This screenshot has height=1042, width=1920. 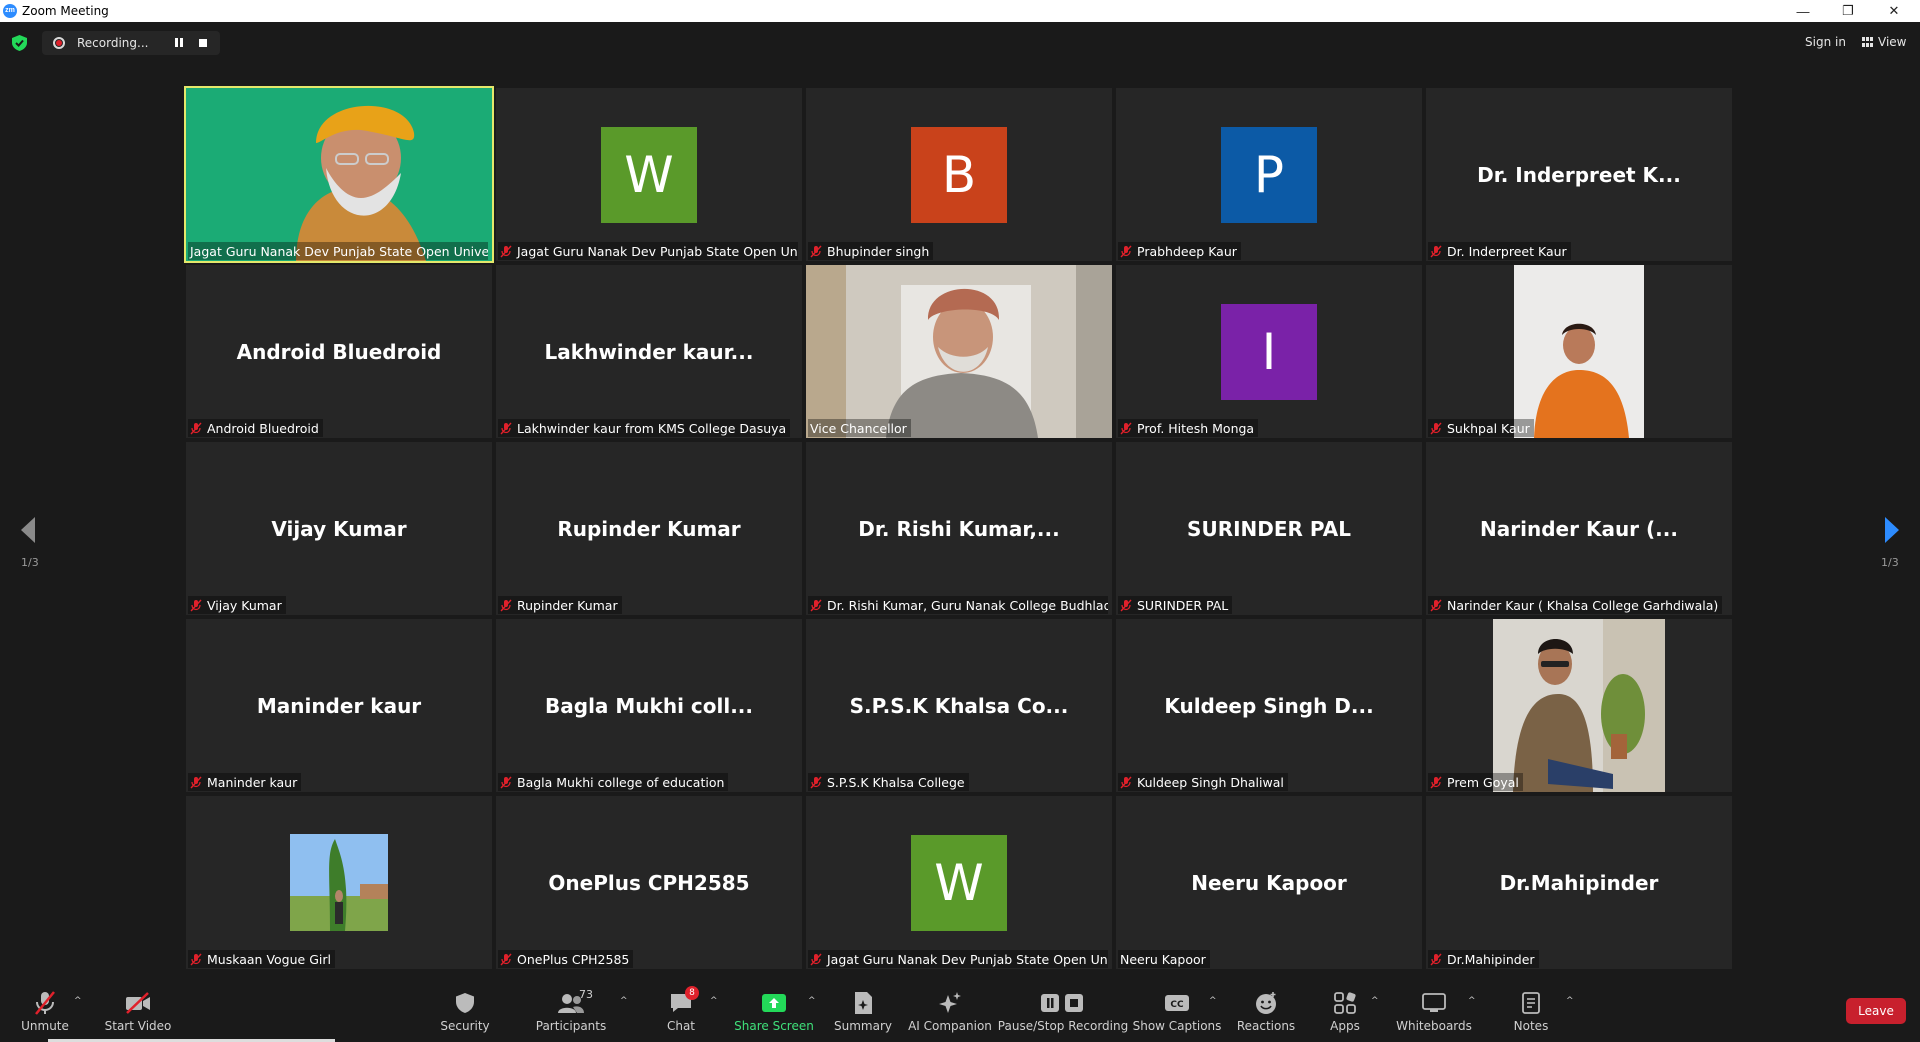 What do you see at coordinates (1269, 174) in the screenshot?
I see `participant-tile: P Prabhdeep Kaur` at bounding box center [1269, 174].